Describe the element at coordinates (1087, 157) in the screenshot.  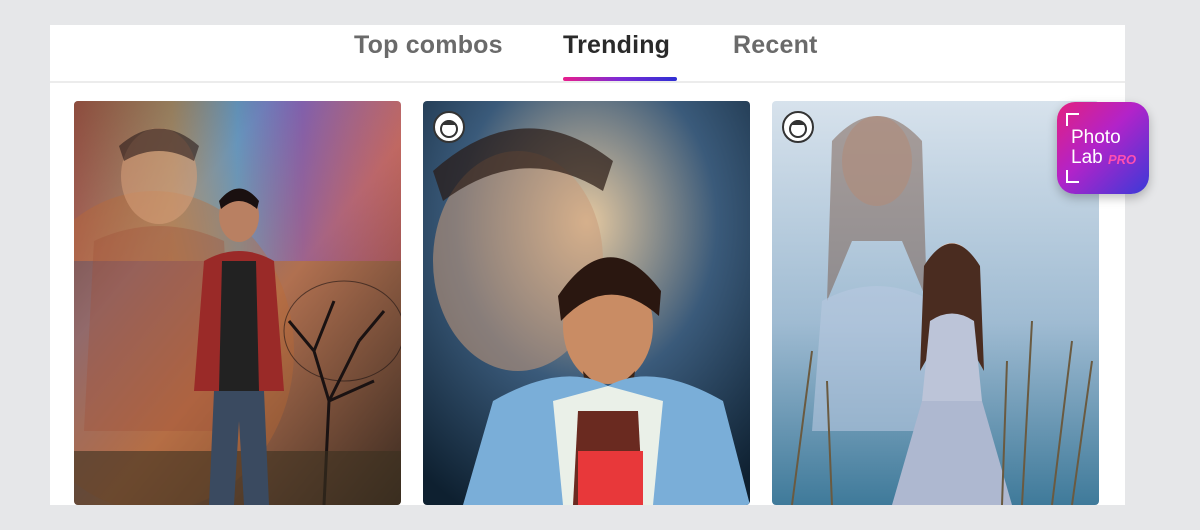
I see `logo-text-line2: Lab` at that location.